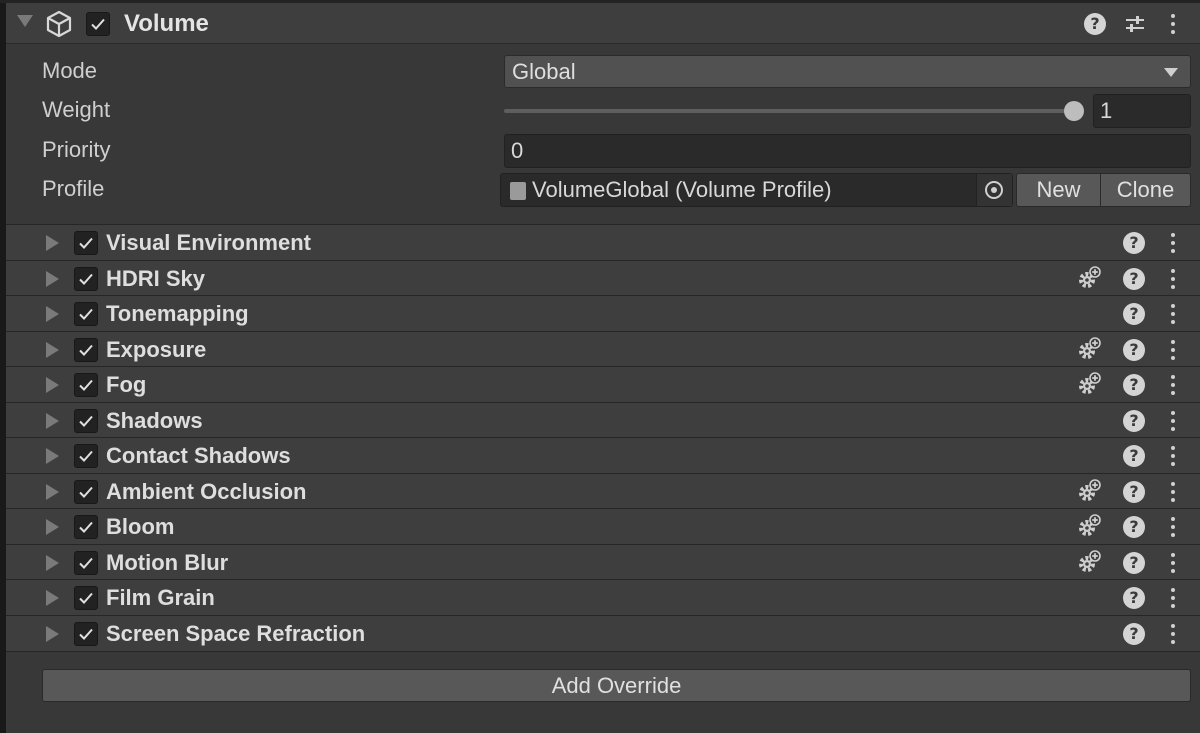 This screenshot has width=1200, height=733. I want to click on override-label: Motion Blur, so click(167, 562).